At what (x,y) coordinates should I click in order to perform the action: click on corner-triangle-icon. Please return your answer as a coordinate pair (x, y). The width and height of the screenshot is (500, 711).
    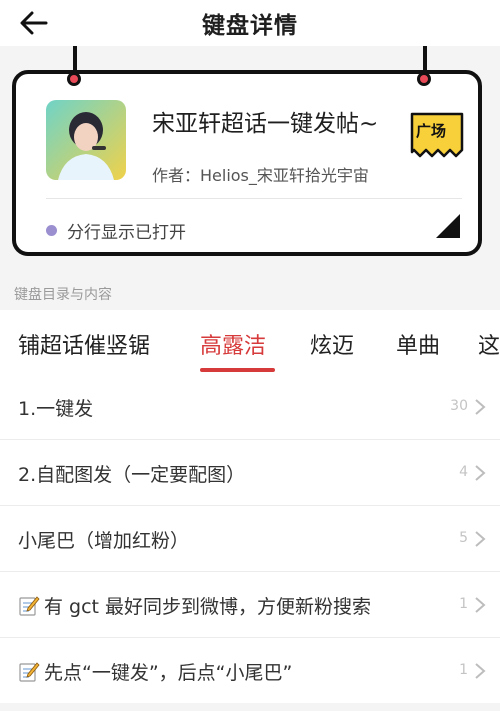
    Looking at the image, I should click on (448, 226).